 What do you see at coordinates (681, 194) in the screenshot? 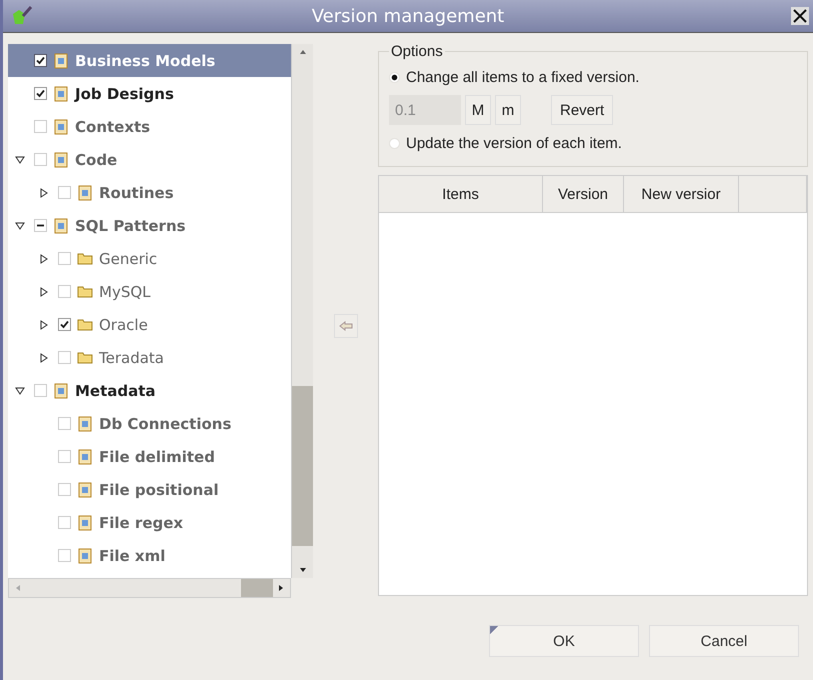
I see `column-header: New versior` at bounding box center [681, 194].